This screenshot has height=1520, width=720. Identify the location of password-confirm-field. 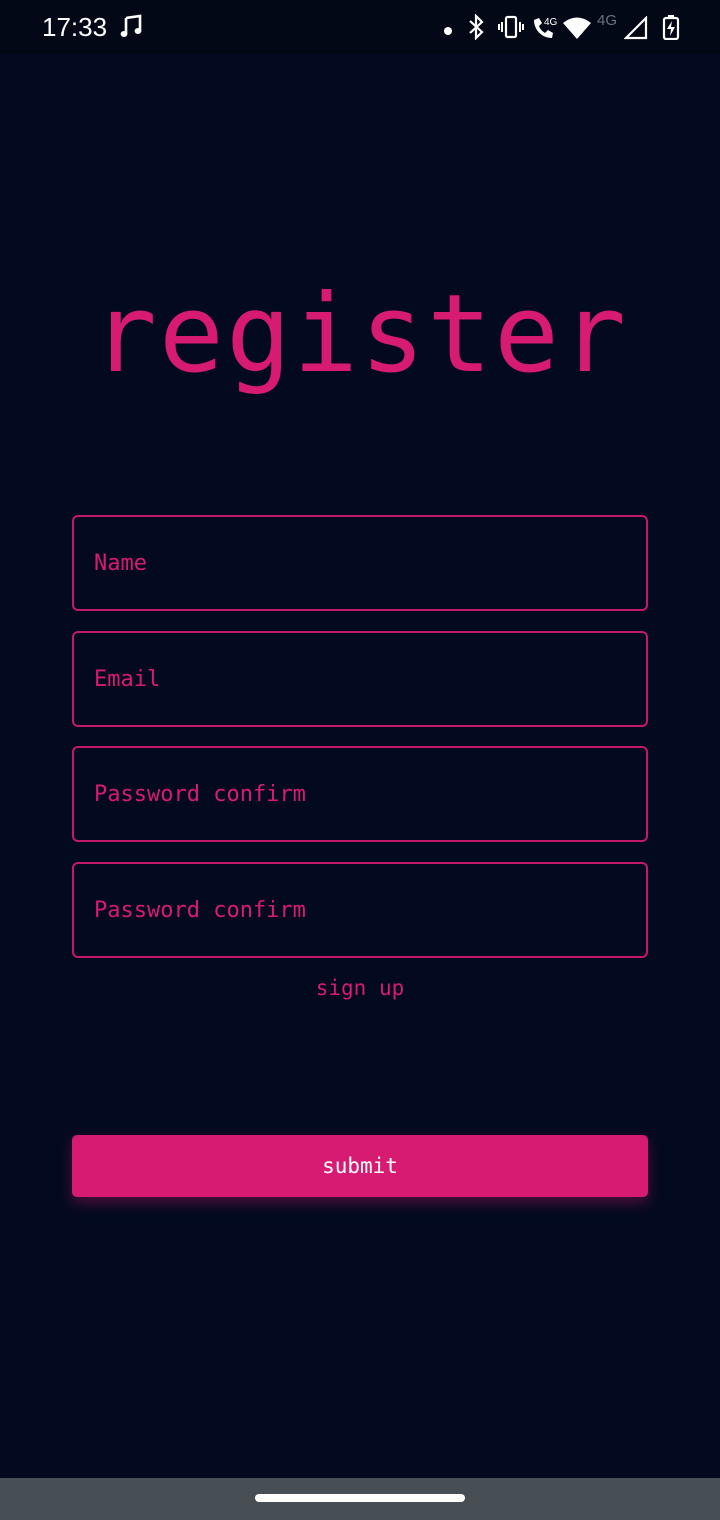
(360, 910).